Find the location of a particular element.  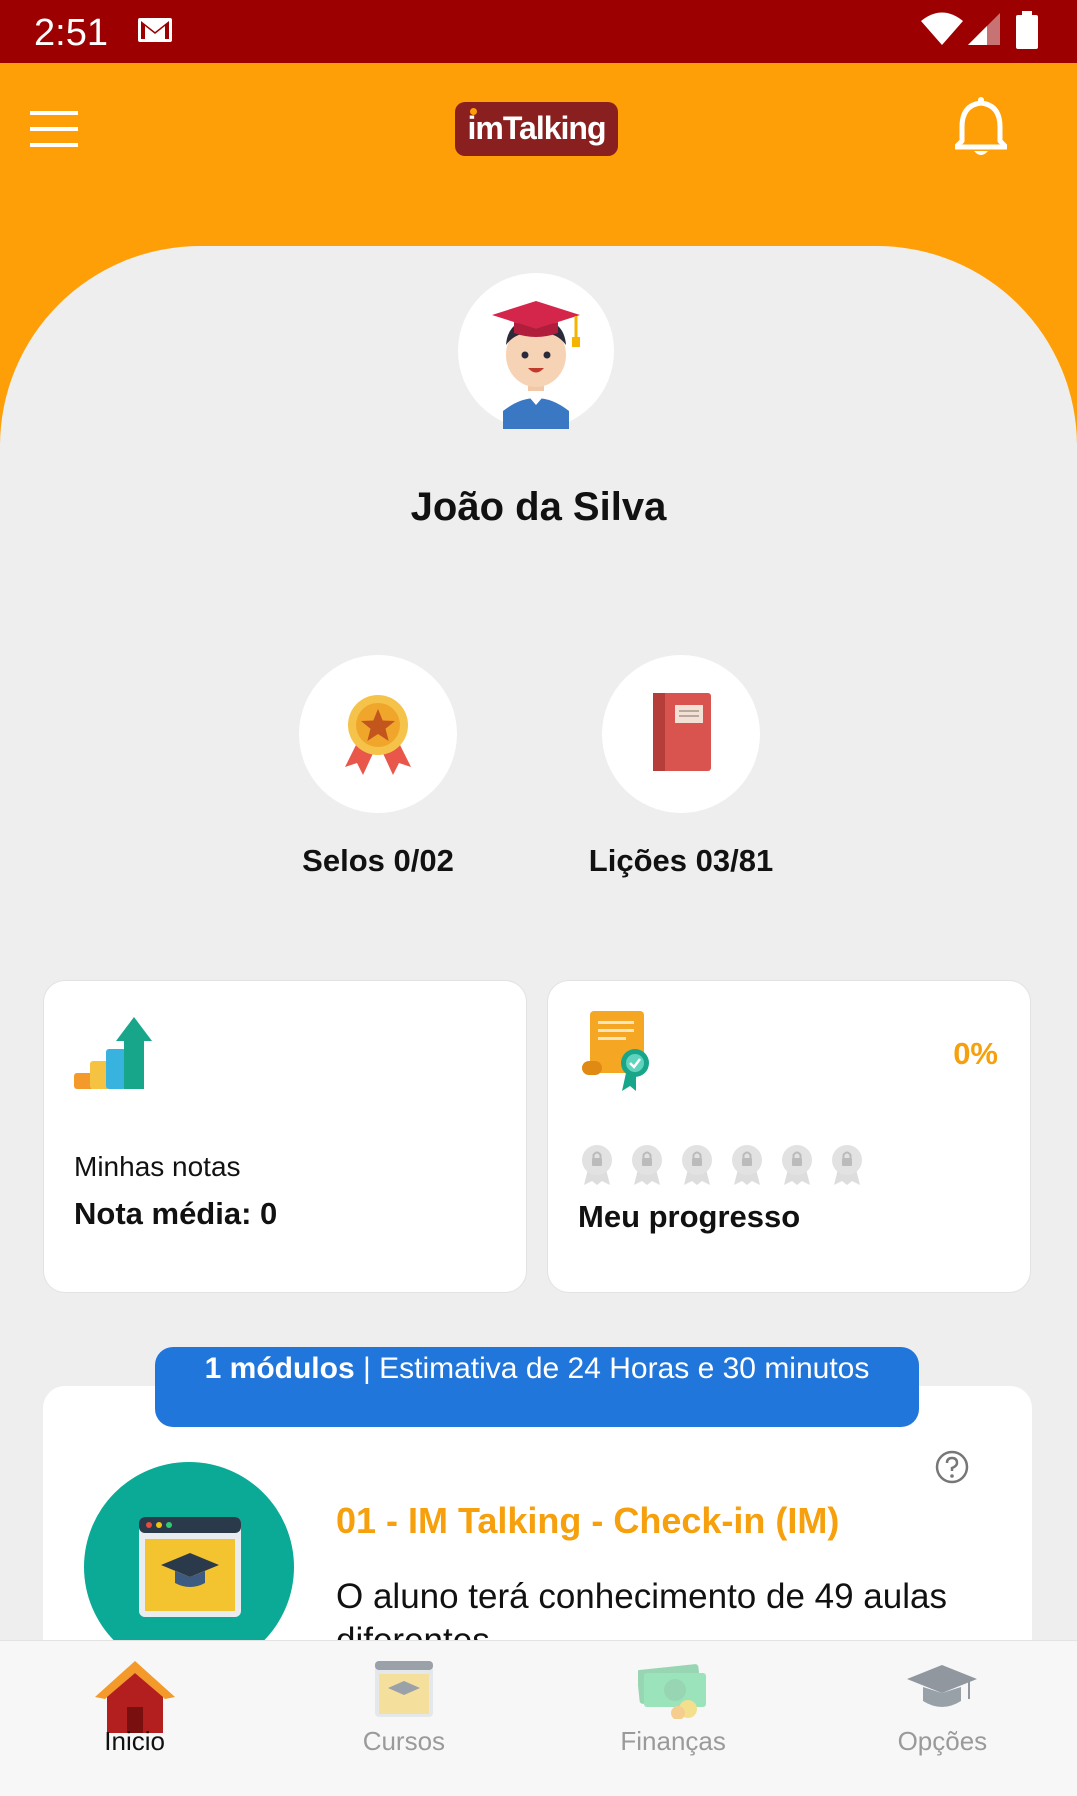

nav-inicio: Inicio is located at coordinates (134, 1718).